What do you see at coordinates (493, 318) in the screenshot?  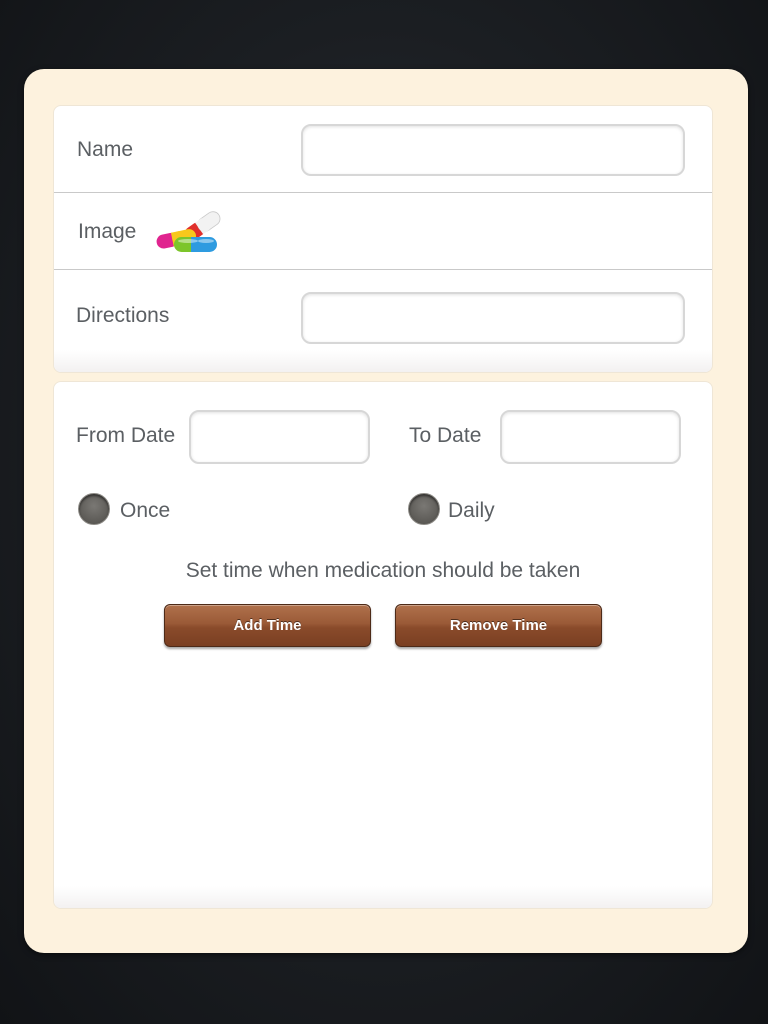 I see `directions-input` at bounding box center [493, 318].